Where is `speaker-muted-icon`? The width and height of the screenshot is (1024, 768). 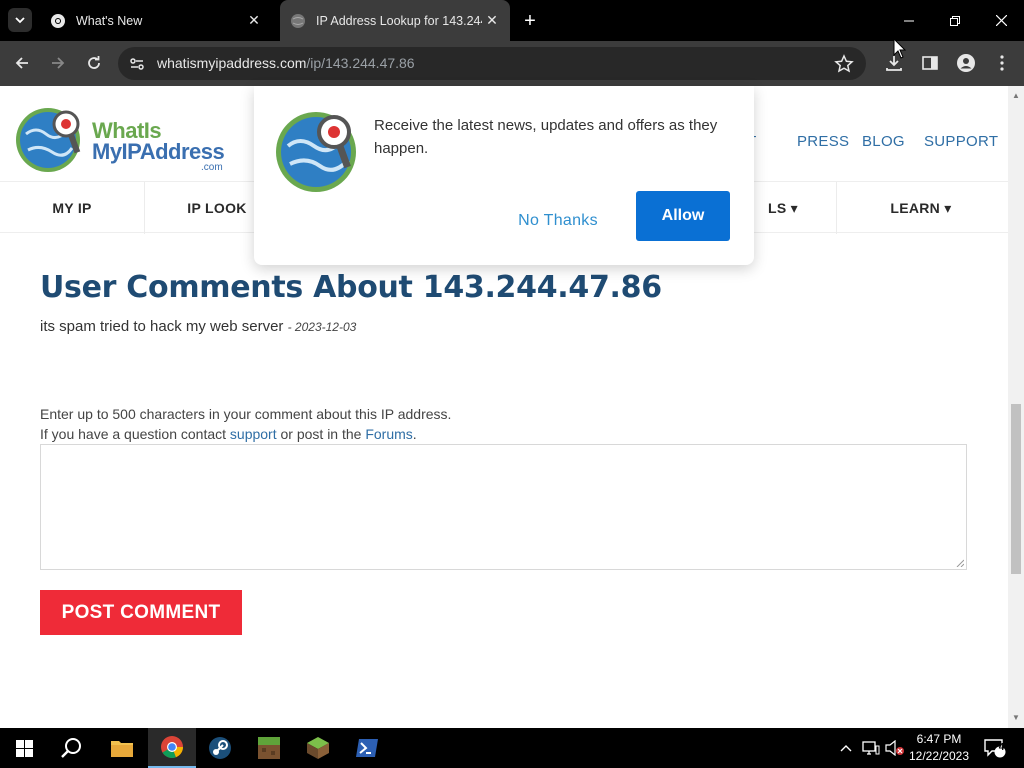 speaker-muted-icon is located at coordinates (894, 748).